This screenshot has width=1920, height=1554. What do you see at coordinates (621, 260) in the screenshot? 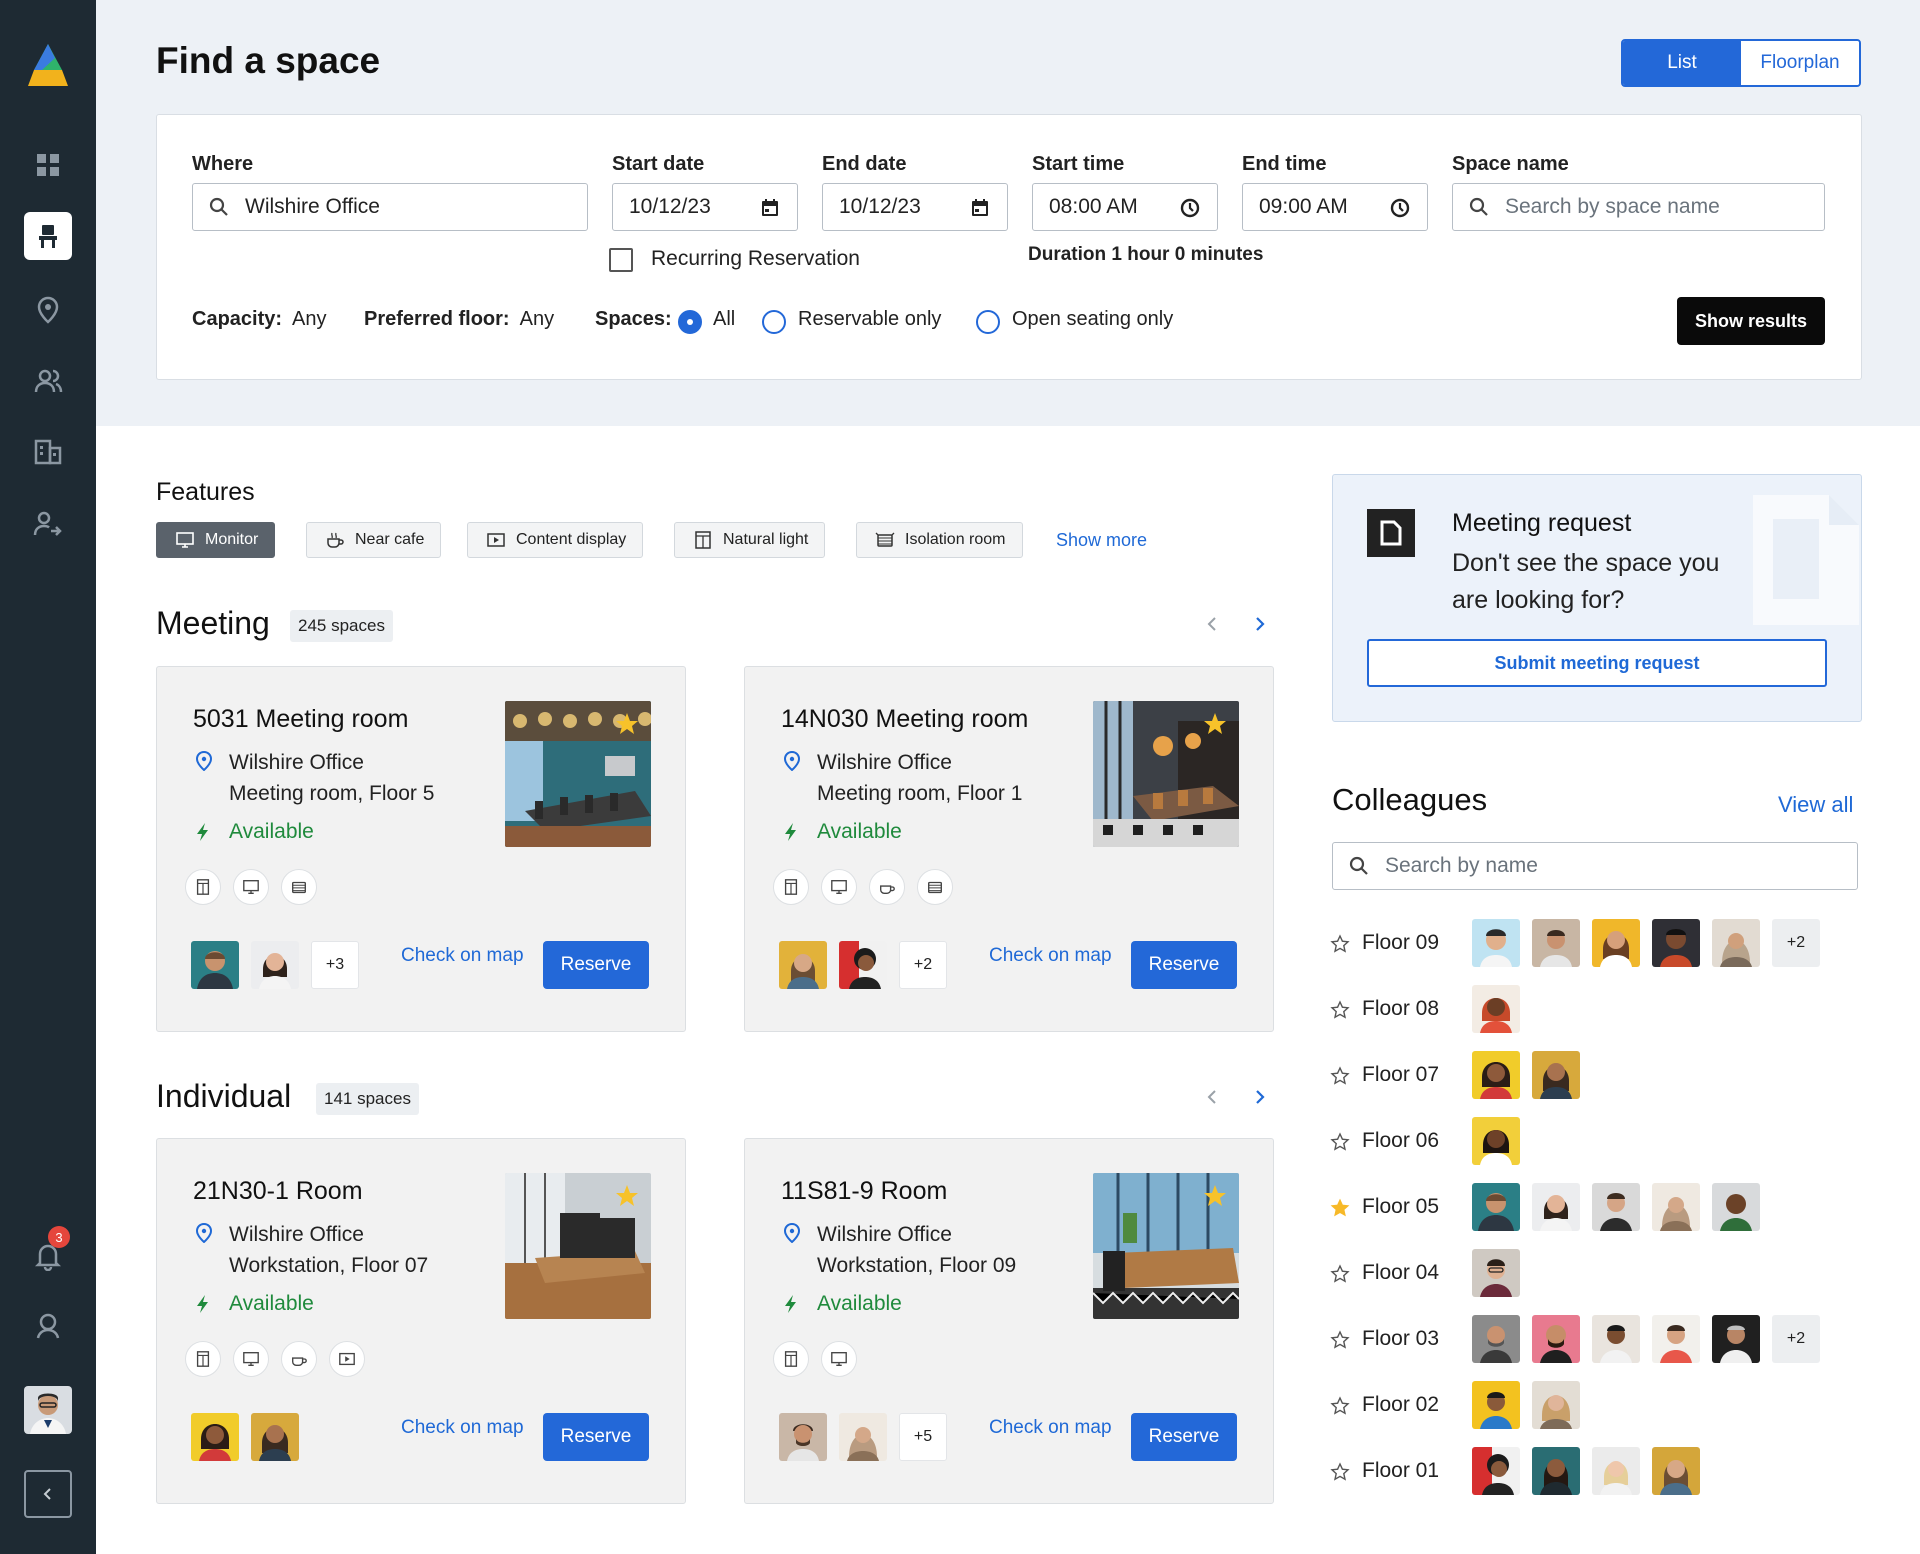
I see `recurring-reservation-checkbox` at bounding box center [621, 260].